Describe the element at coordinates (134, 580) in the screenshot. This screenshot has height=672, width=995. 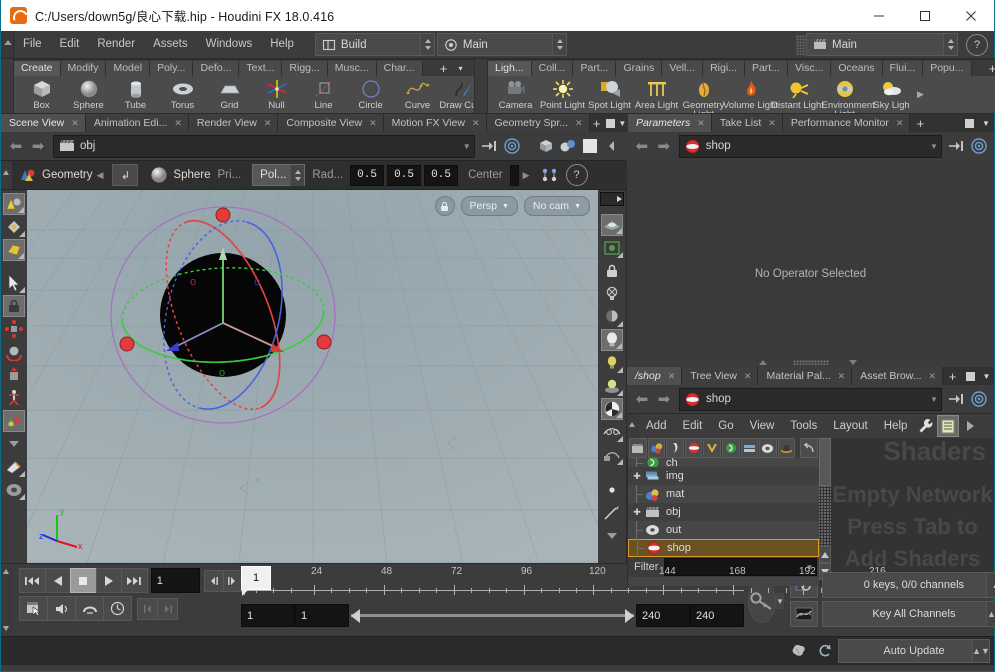
I see `jump-to-end-button` at that location.